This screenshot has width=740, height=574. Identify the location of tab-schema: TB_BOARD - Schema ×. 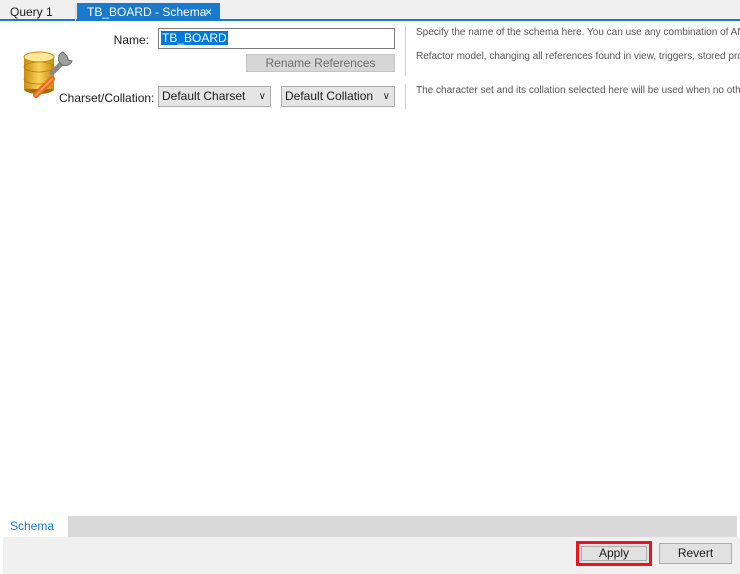
(148, 12).